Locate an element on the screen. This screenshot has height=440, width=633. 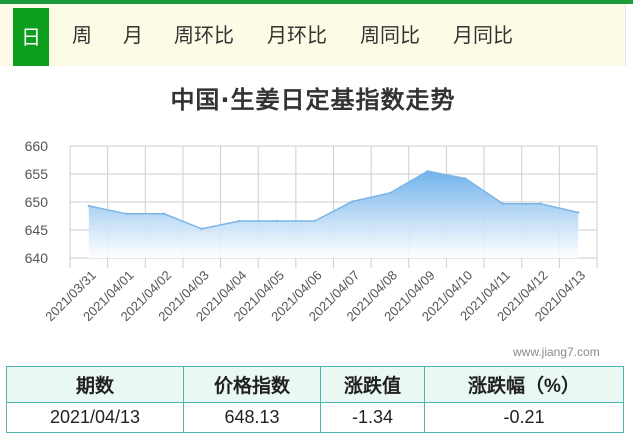
tab-month-on-month: 月环比 is located at coordinates (297, 35).